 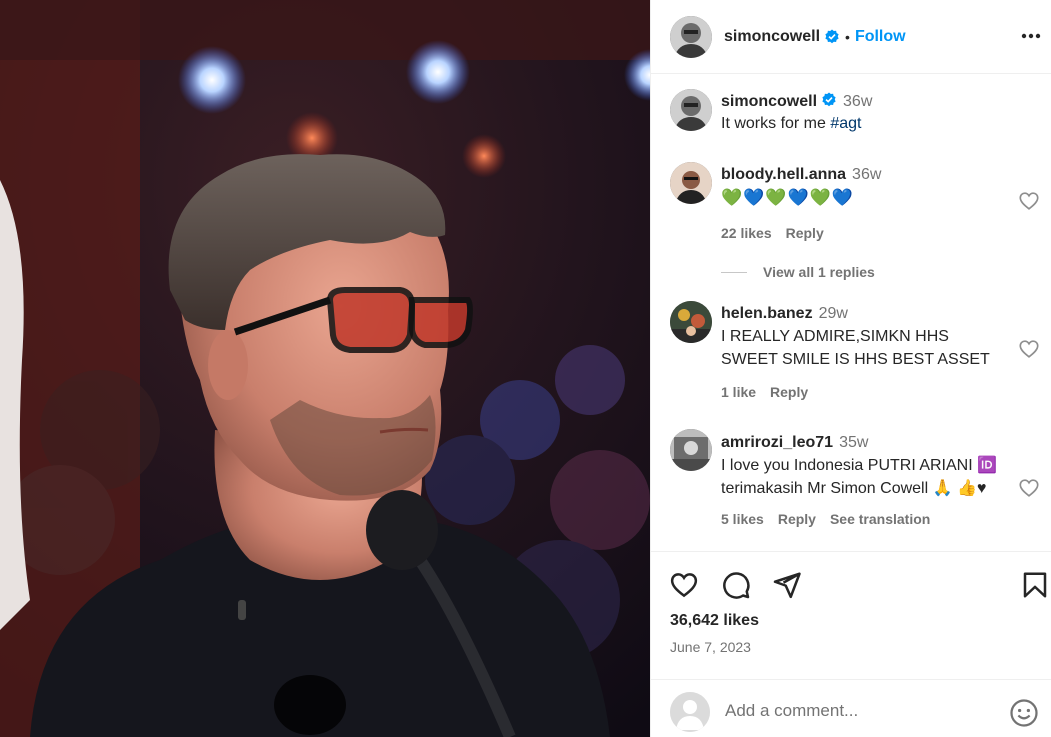 What do you see at coordinates (788, 197) in the screenshot?
I see `comment-text: 💚💙💚💙💚💙` at bounding box center [788, 197].